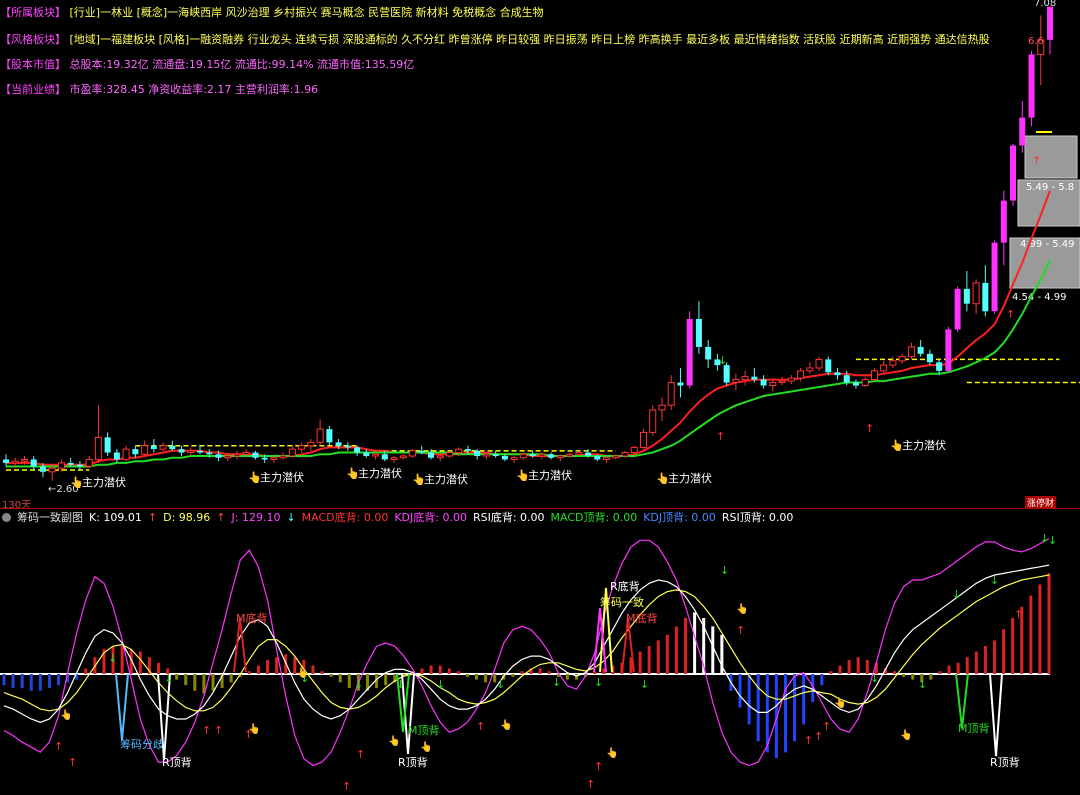  I want to click on collapse-icon, so click(6, 517).